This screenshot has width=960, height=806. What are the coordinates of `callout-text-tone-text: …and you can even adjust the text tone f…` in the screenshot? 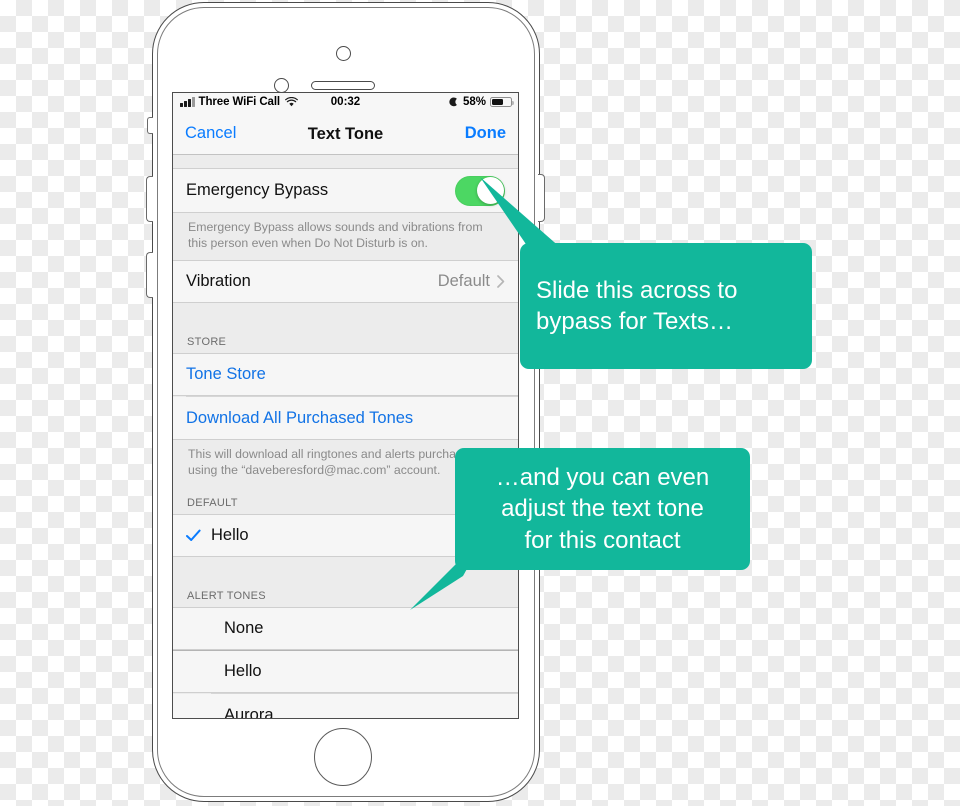 It's located at (602, 509).